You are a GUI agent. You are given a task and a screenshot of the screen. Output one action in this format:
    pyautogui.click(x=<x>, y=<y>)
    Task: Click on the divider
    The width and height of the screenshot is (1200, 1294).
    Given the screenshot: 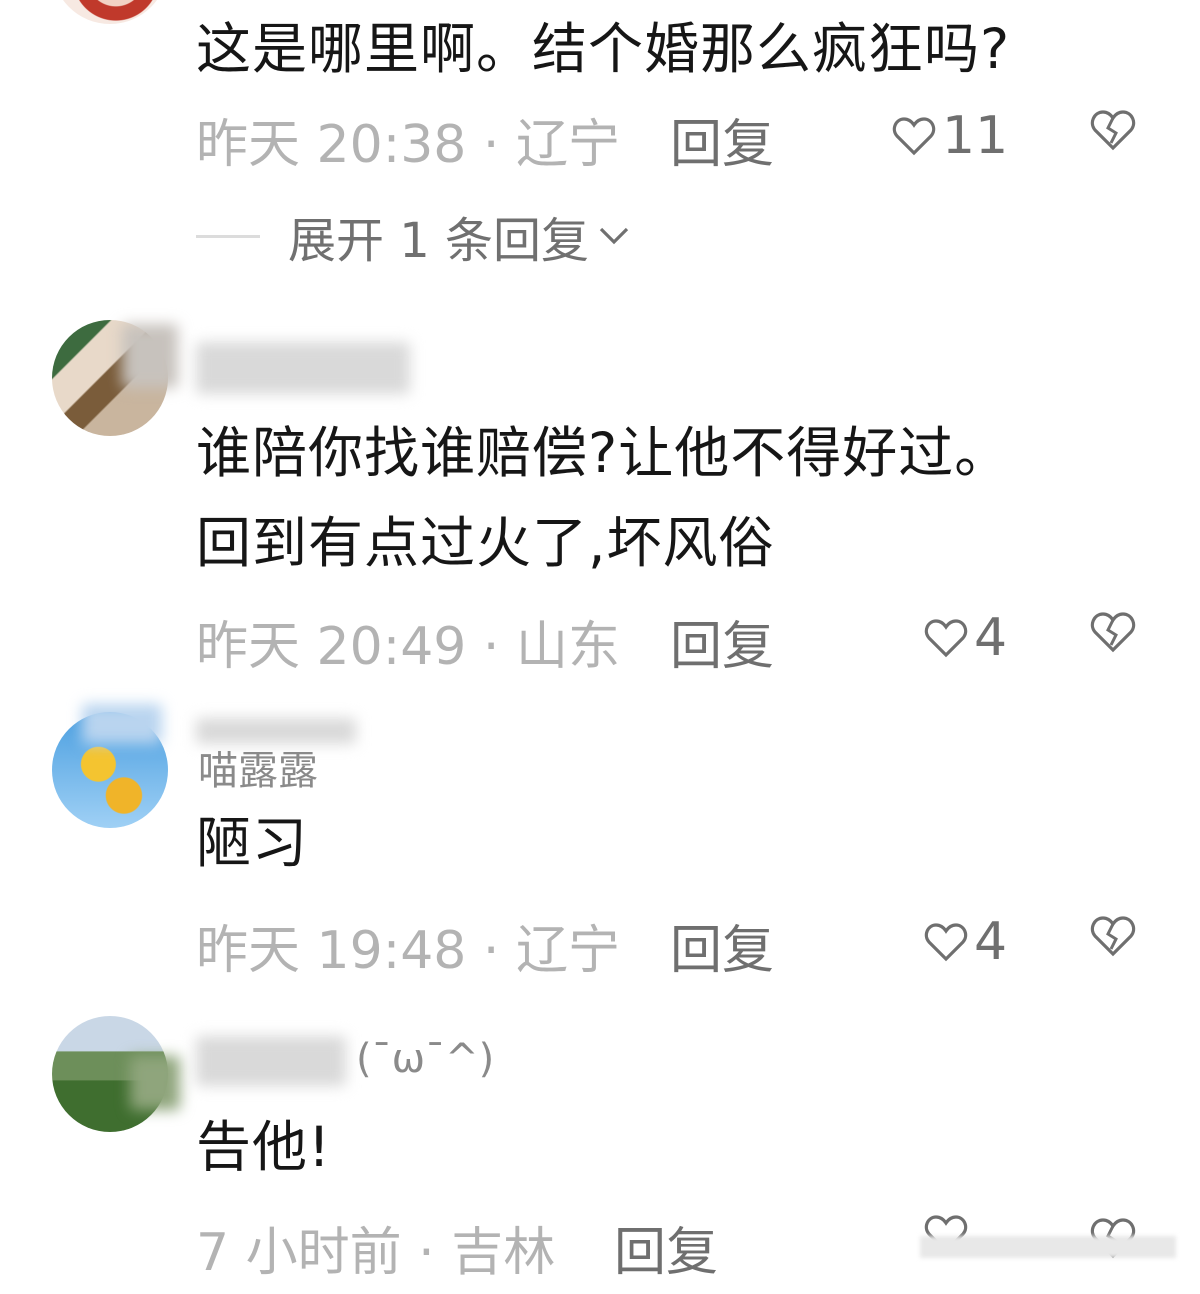 What is the action you would take?
    pyautogui.click(x=228, y=236)
    